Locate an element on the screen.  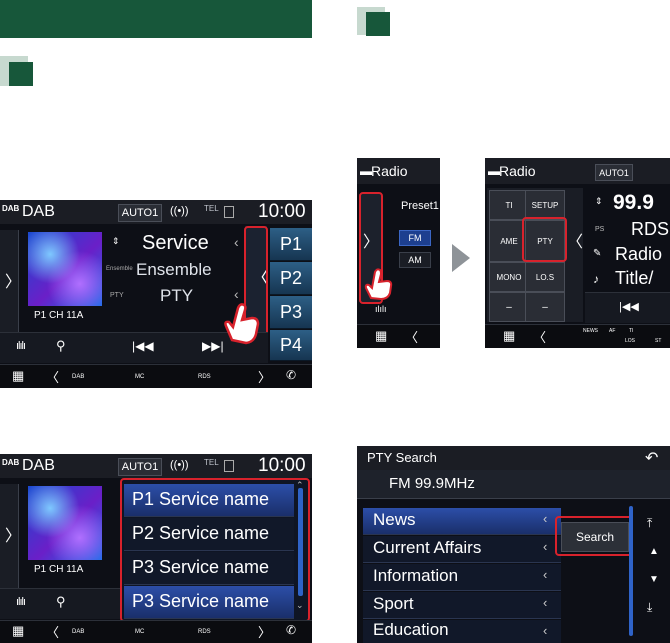
auto-label: AUTO1 is located at coordinates (614, 172).